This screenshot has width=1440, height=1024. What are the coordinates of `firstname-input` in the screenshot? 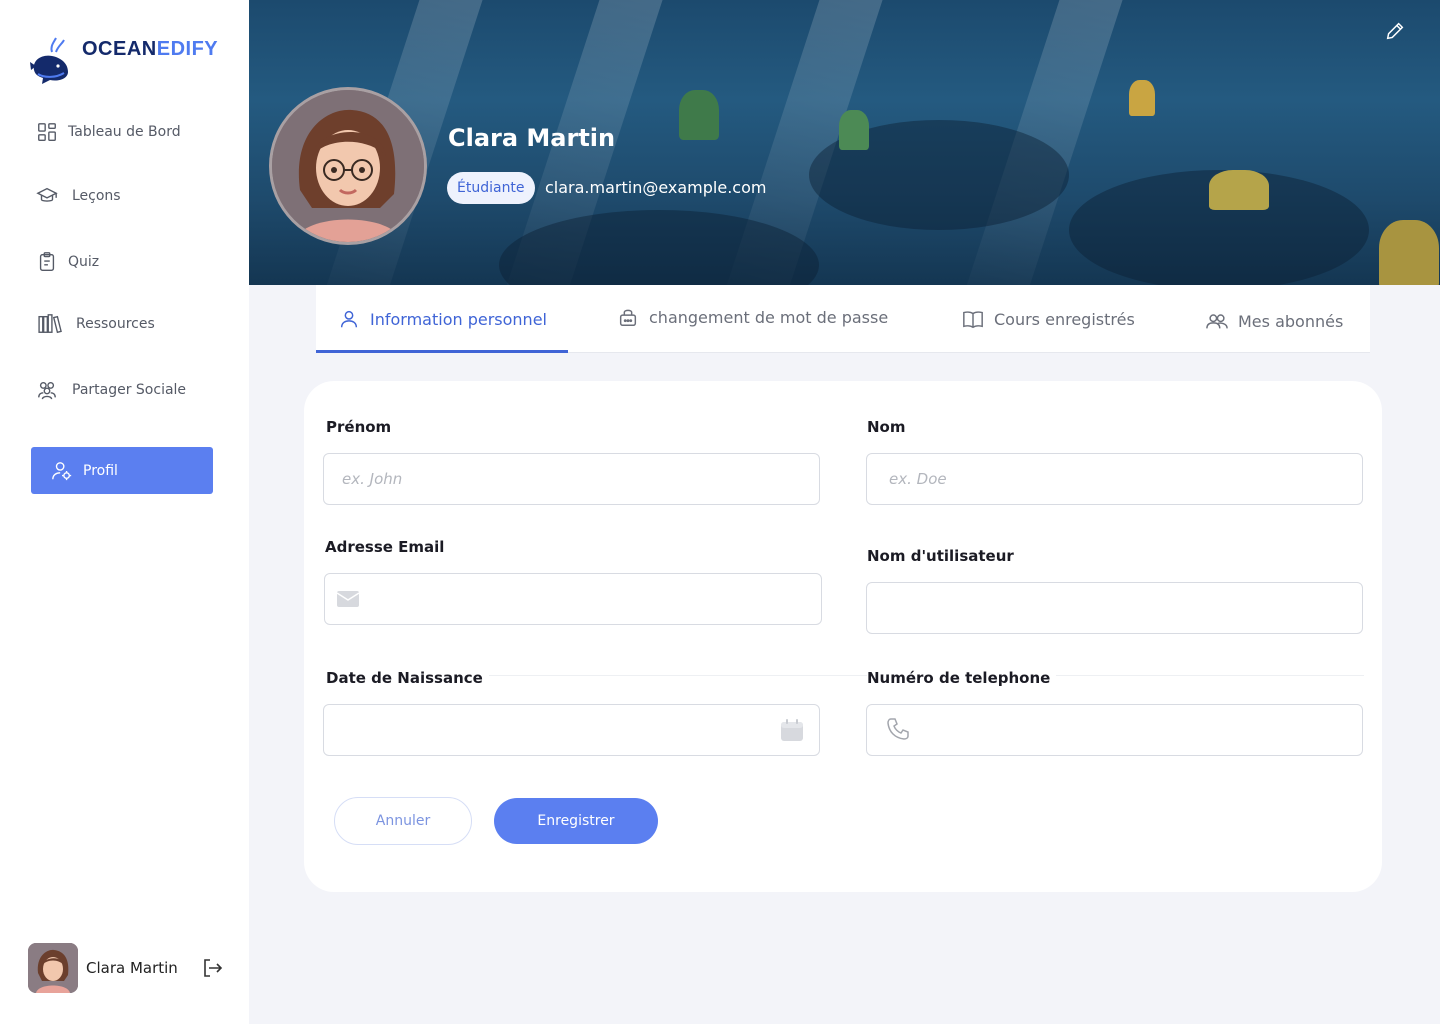 It's located at (571, 479).